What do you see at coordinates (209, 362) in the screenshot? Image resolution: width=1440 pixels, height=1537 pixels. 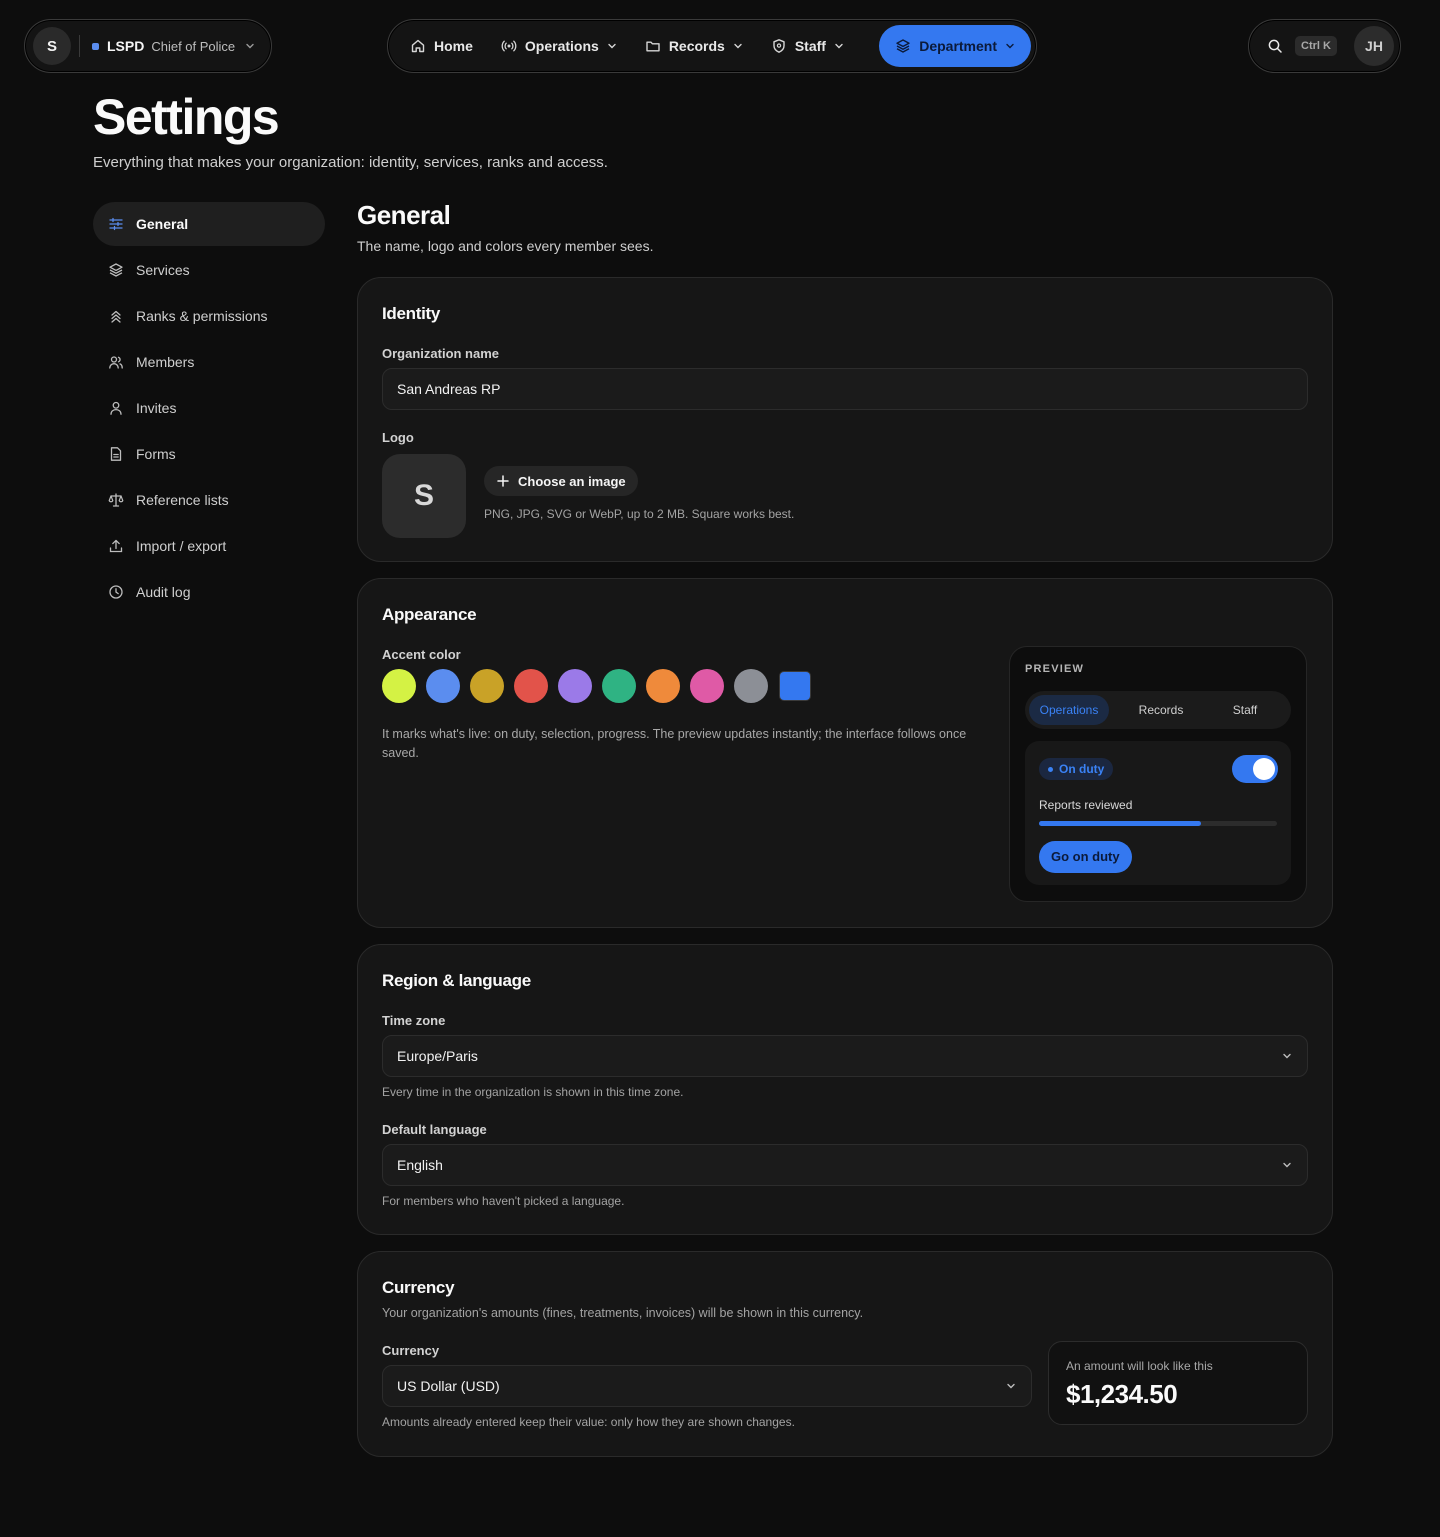 I see `sidebar-item-members: Members` at bounding box center [209, 362].